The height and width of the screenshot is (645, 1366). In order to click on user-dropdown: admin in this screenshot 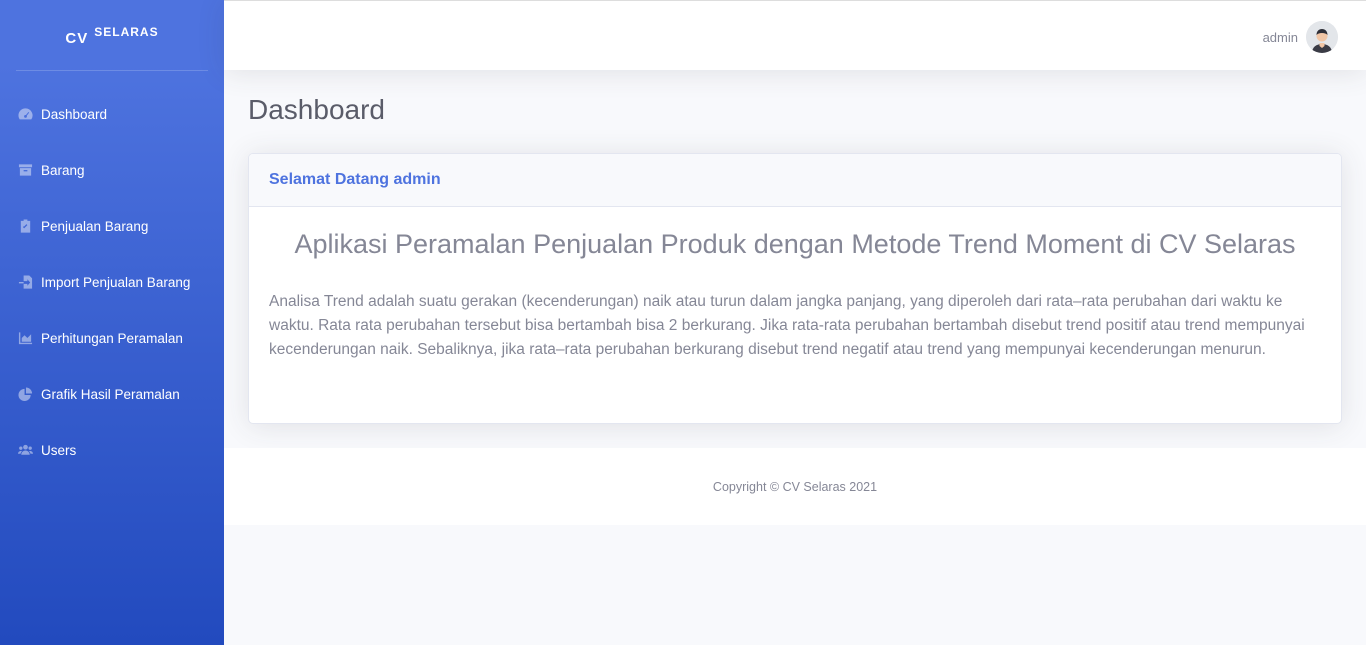, I will do `click(1300, 37)`.